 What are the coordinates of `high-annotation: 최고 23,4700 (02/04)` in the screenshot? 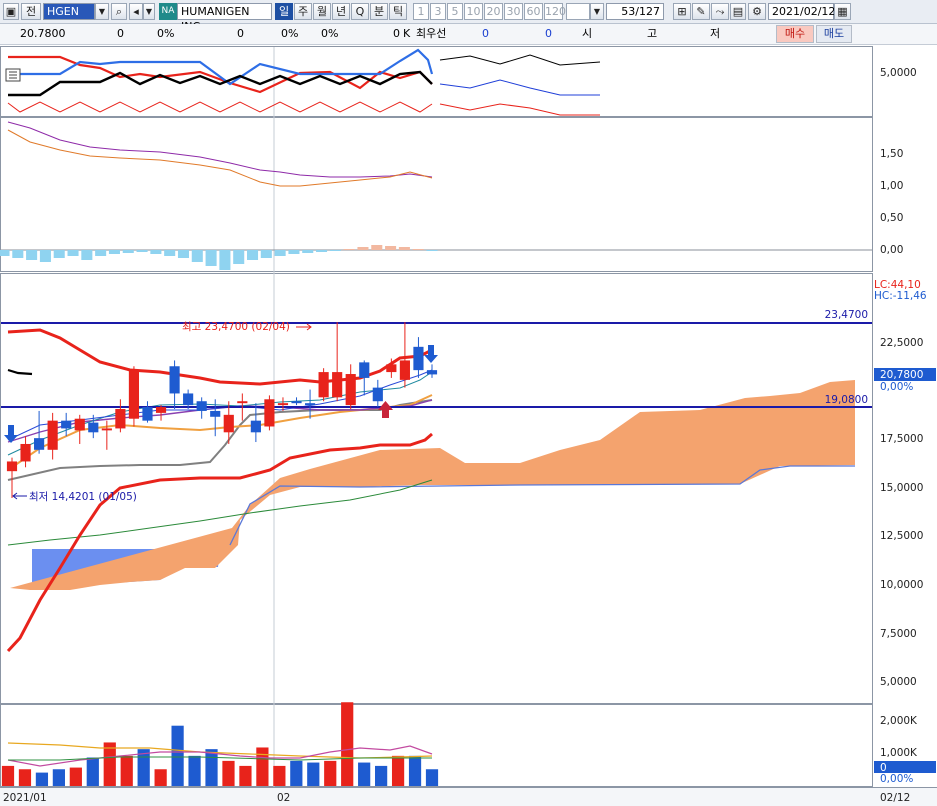 It's located at (236, 327).